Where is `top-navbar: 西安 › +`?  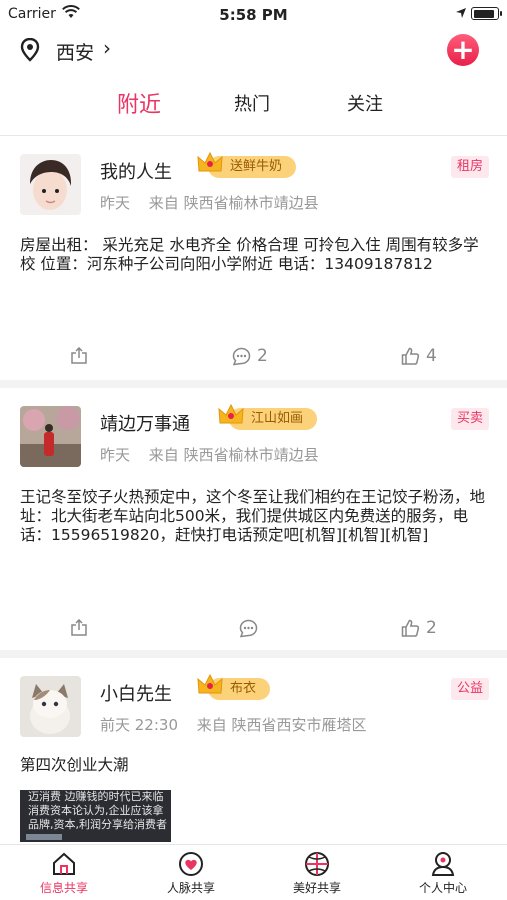 top-navbar: 西安 › + is located at coordinates (253, 52).